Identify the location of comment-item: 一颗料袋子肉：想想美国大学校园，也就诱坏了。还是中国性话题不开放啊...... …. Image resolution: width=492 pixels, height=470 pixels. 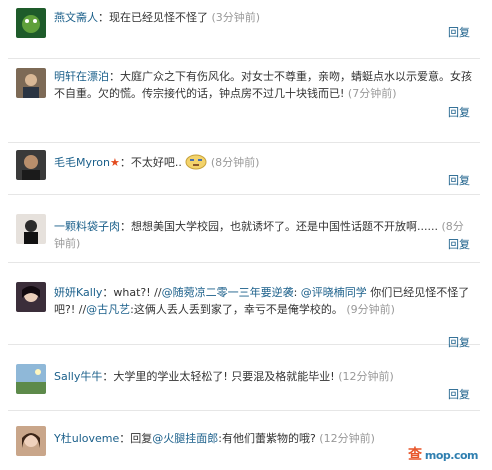
(244, 235).